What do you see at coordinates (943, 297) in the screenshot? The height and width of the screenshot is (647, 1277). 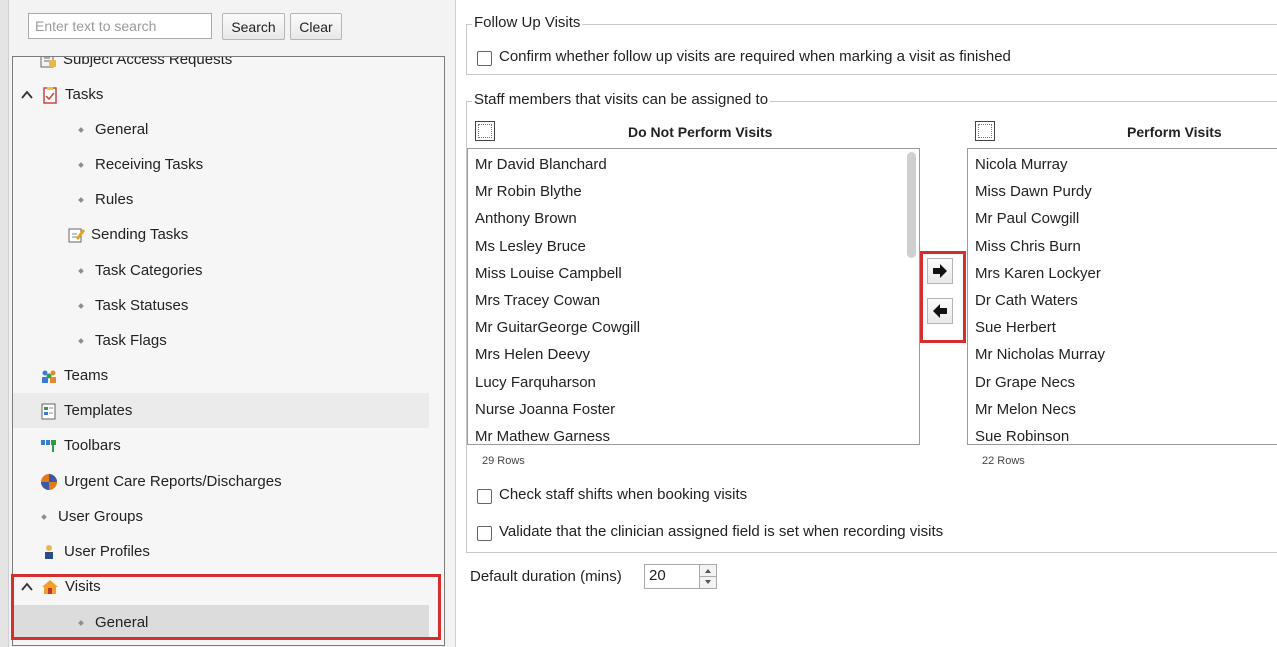 I see `arrows-highlight-box` at bounding box center [943, 297].